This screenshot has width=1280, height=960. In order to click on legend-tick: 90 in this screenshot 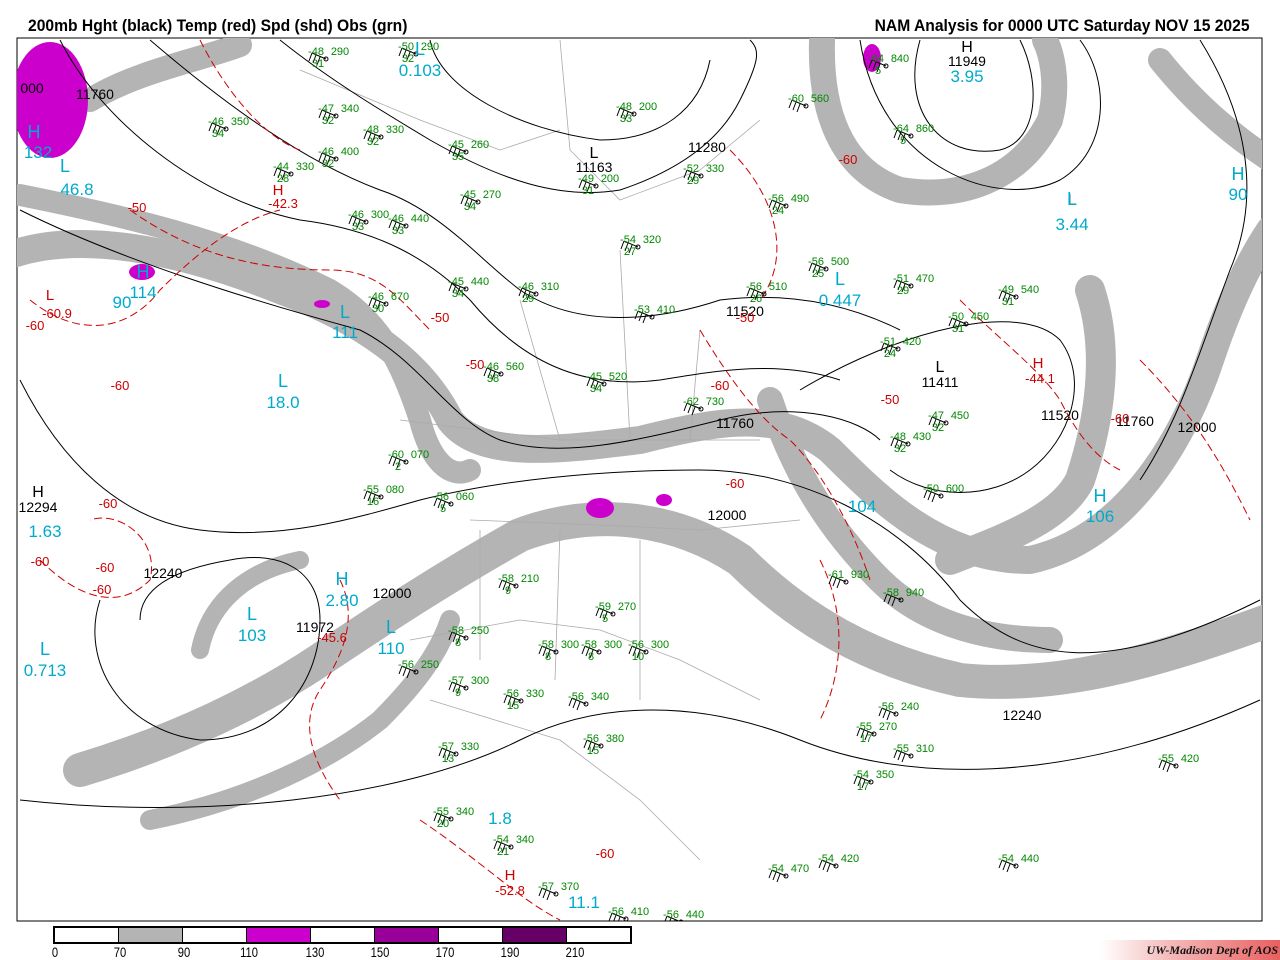, I will do `click(184, 952)`.